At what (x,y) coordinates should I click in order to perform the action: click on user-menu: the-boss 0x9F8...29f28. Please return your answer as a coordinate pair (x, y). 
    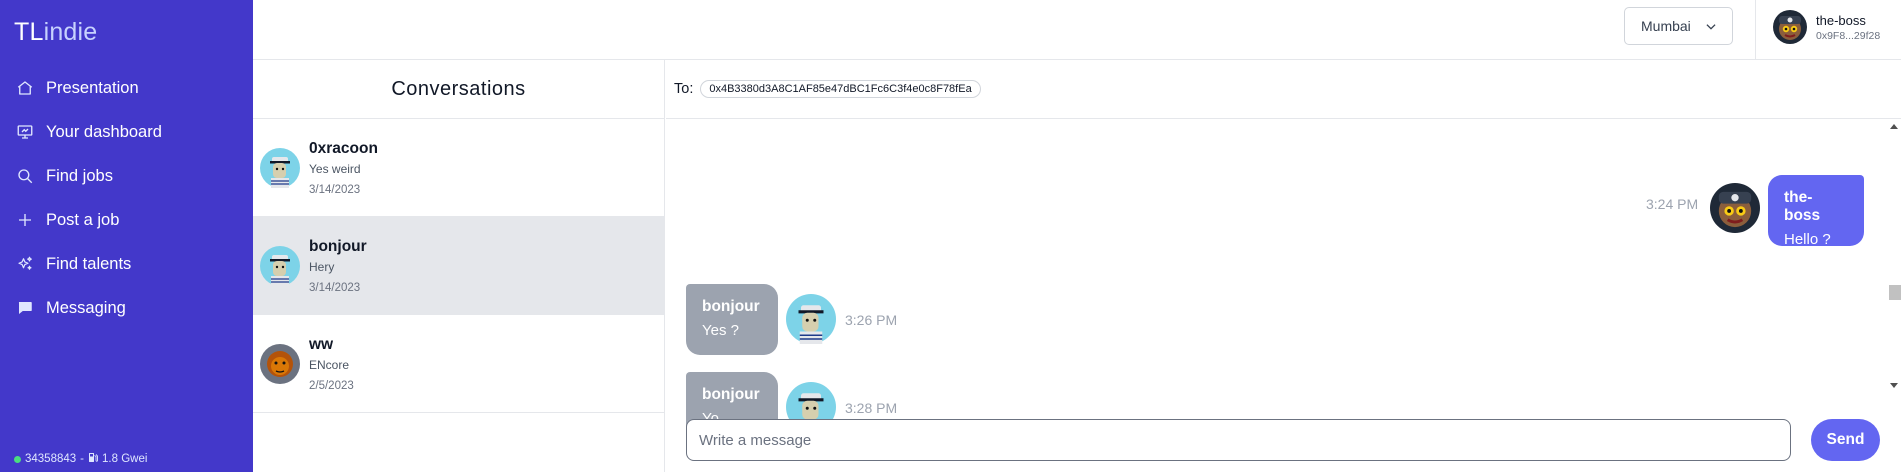
    Looking at the image, I should click on (1826, 27).